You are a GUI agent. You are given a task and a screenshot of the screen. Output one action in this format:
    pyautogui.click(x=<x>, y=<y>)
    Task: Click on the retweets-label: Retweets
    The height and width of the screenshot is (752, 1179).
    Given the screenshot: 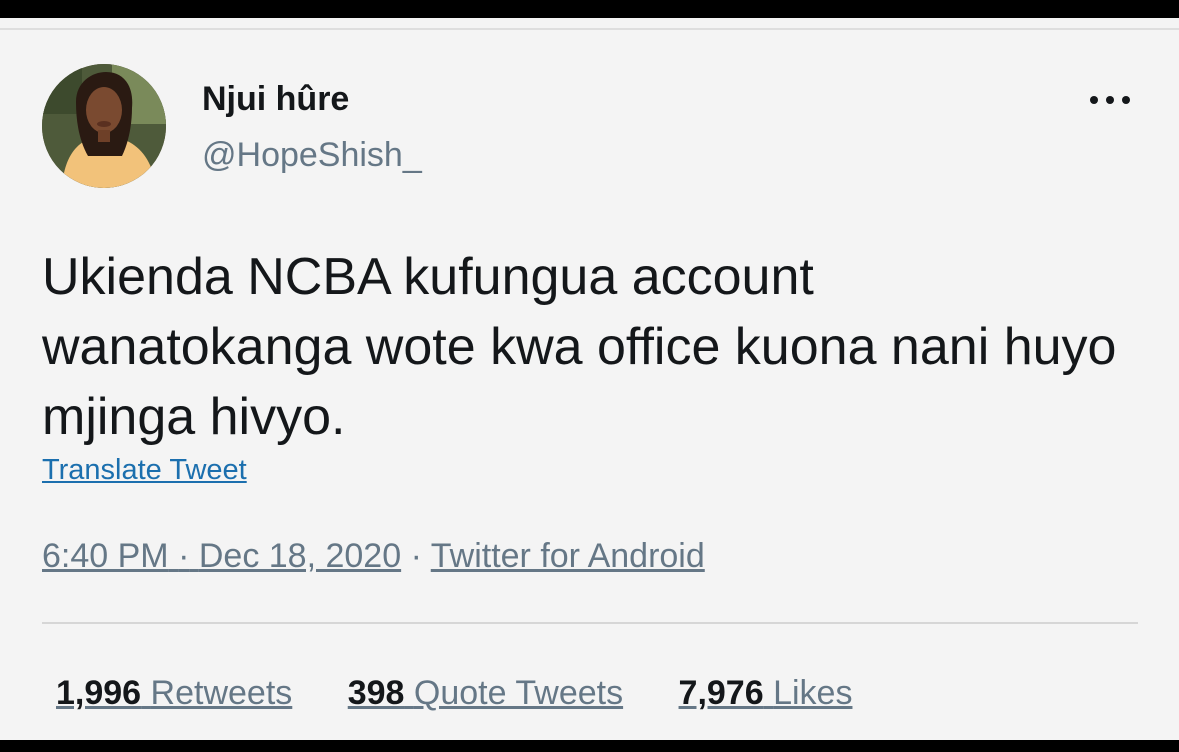 What is the action you would take?
    pyautogui.click(x=221, y=693)
    